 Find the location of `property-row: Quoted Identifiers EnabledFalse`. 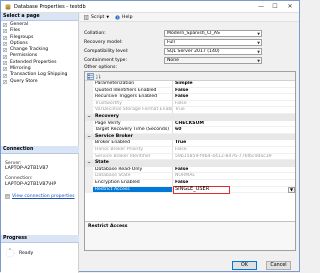

property-row: Quoted Identifiers EnabledFalse is located at coordinates (190, 91).